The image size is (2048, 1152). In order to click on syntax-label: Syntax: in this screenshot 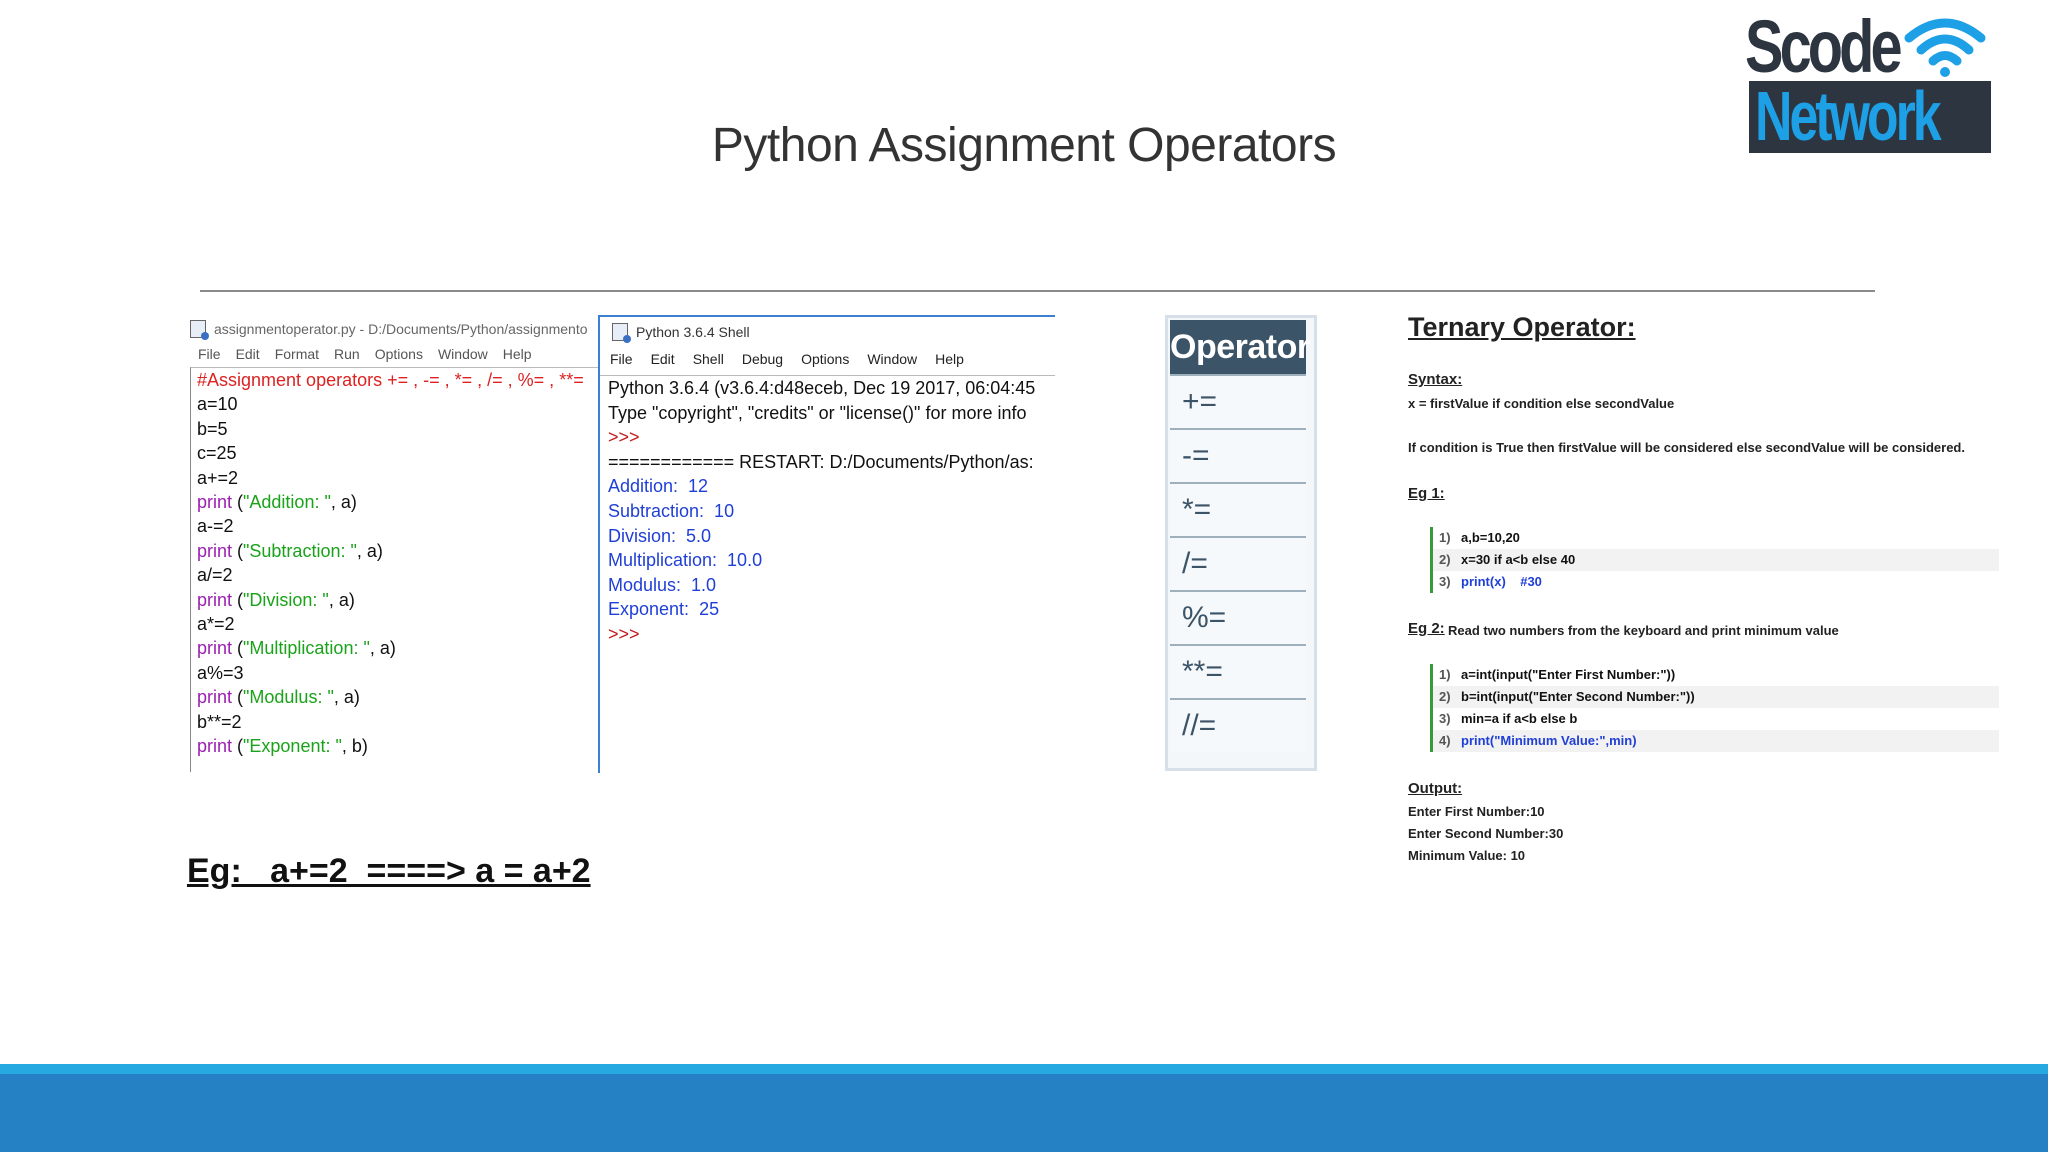, I will do `click(1435, 379)`.